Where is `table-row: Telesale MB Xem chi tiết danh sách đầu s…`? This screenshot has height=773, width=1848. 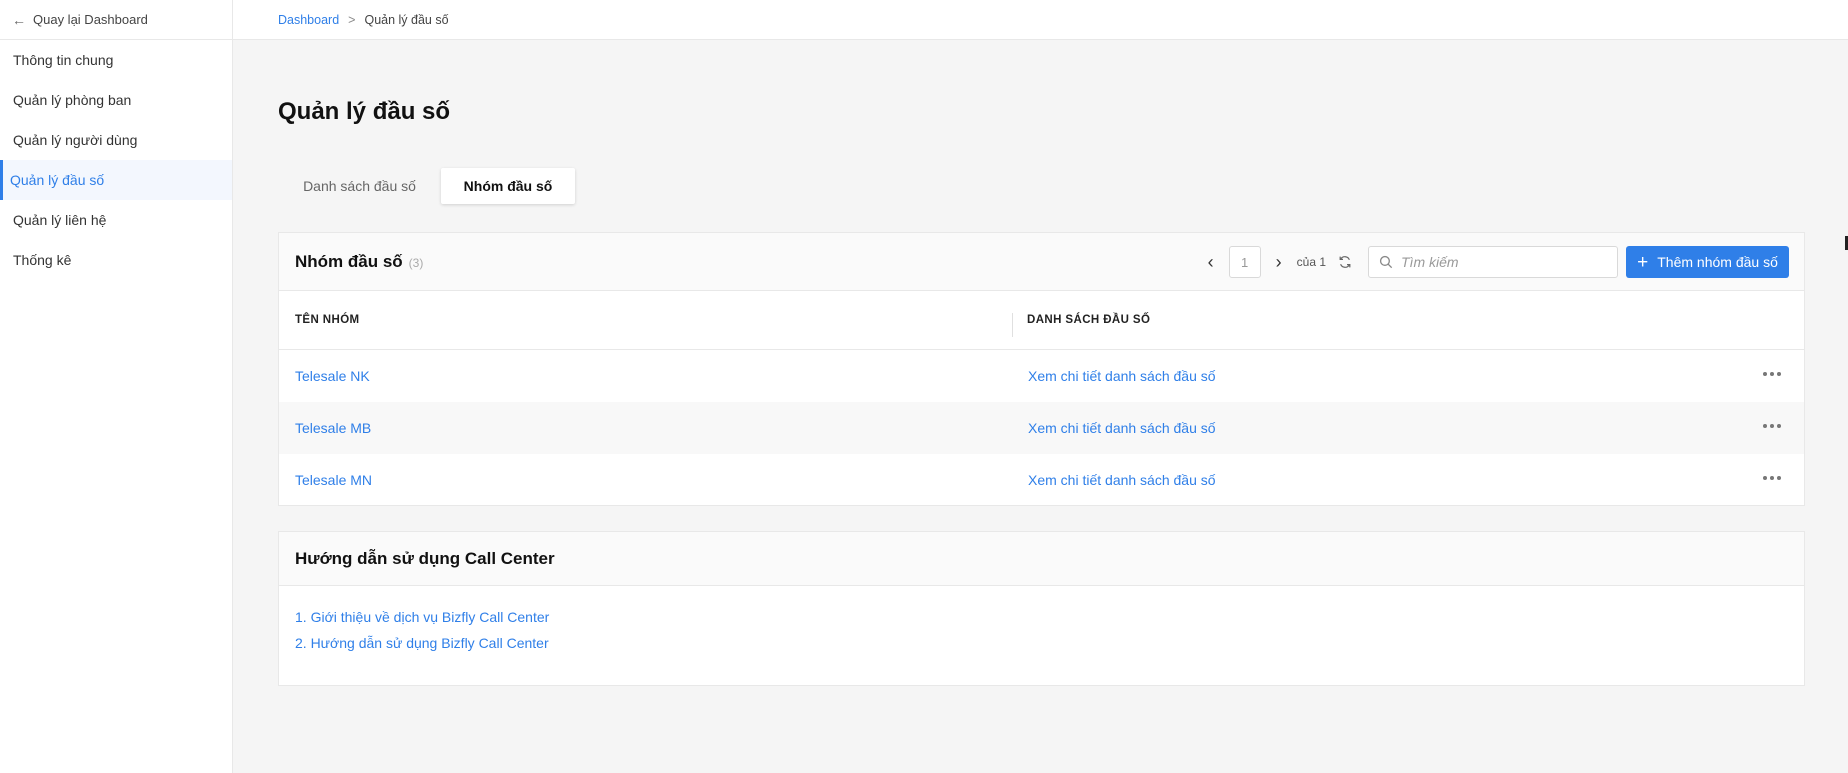
table-row: Telesale MB Xem chi tiết danh sách đầu s… is located at coordinates (1041, 428).